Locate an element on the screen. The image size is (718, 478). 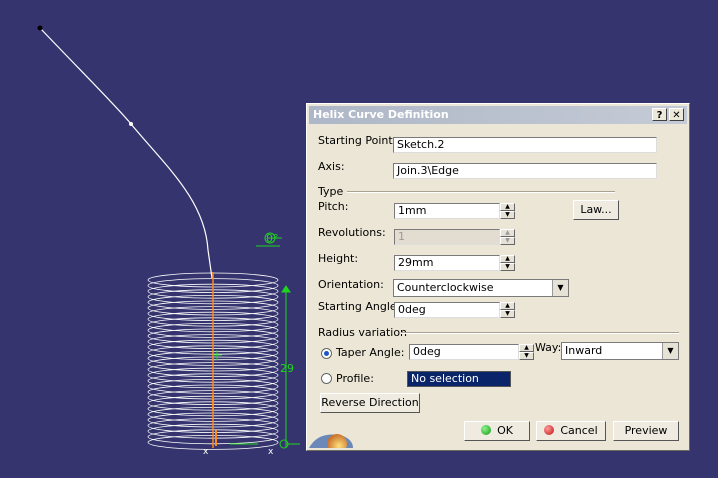
cancel-label: Cancel is located at coordinates (579, 430).